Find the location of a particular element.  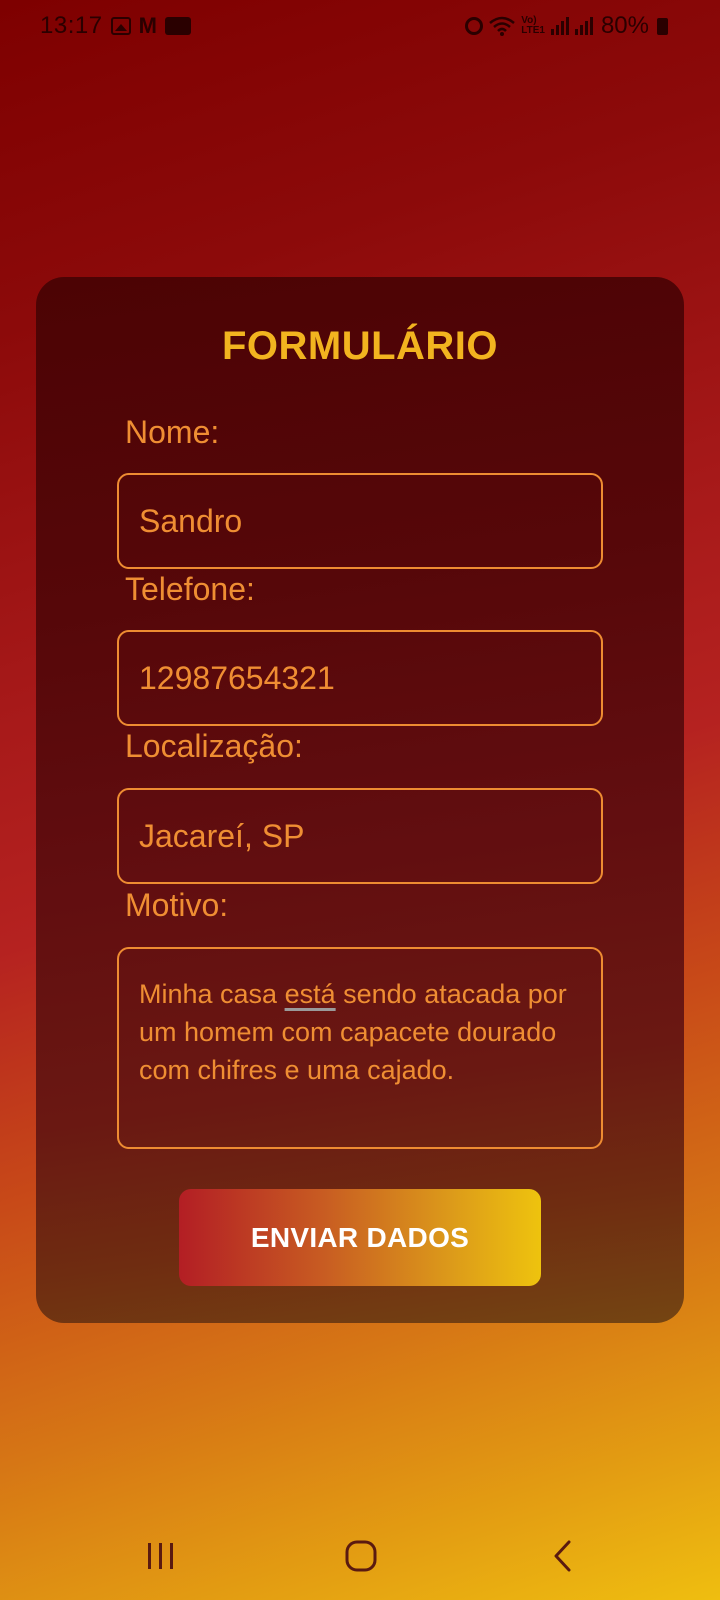

status-left: 13:17 M is located at coordinates (115, 26).